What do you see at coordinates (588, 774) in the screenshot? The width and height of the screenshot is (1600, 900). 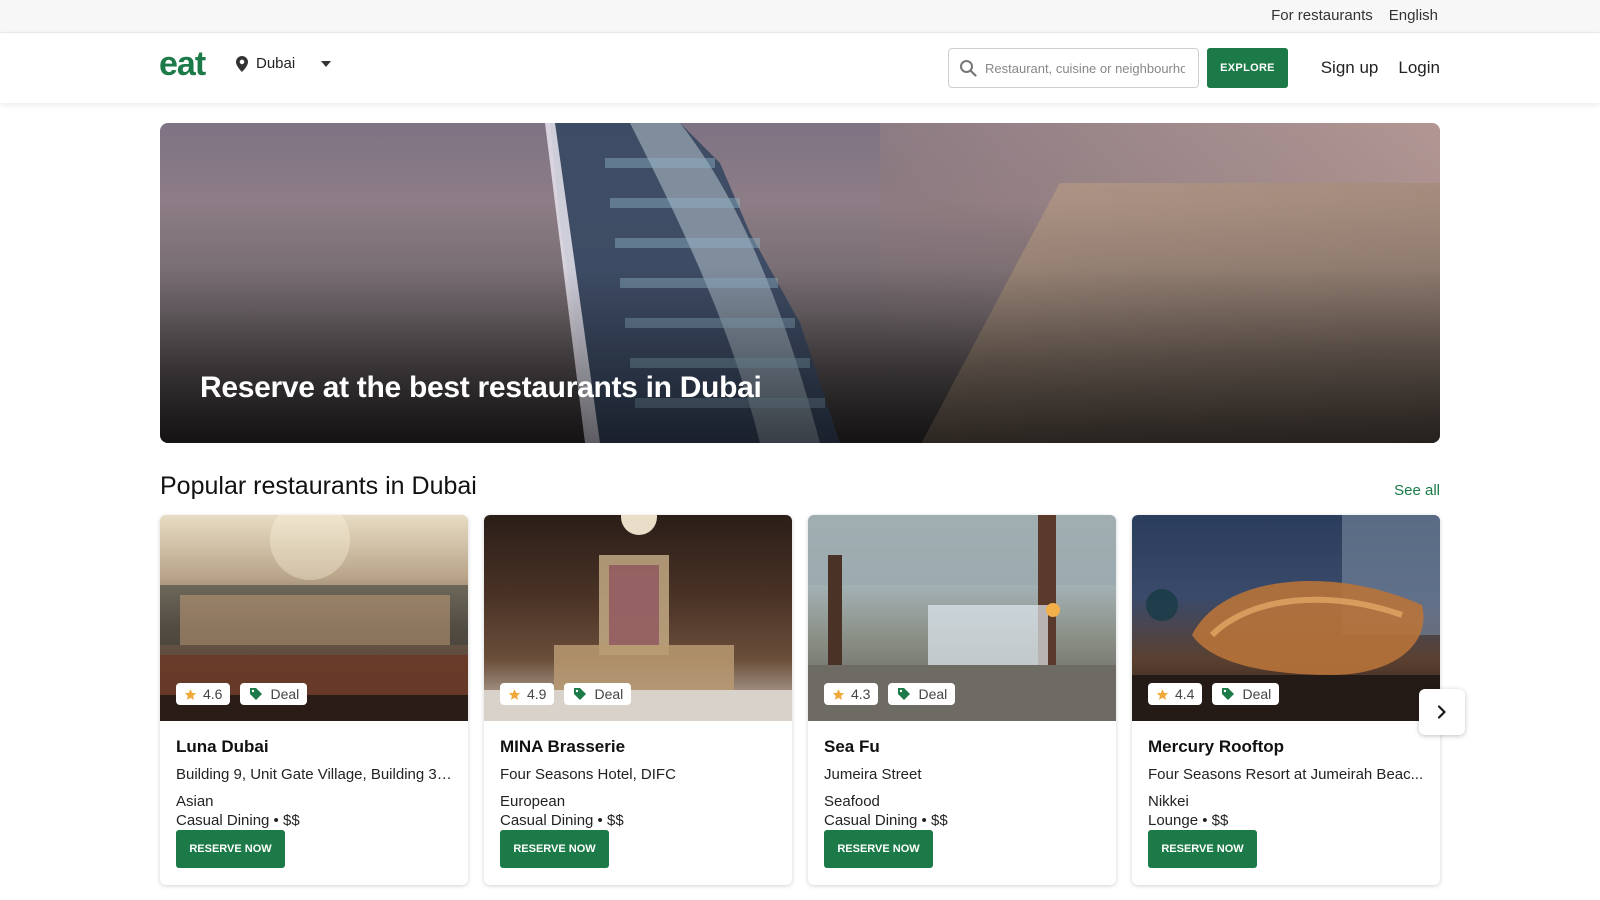 I see `restaurant-address: Four Seasons Hotel, DIFC` at bounding box center [588, 774].